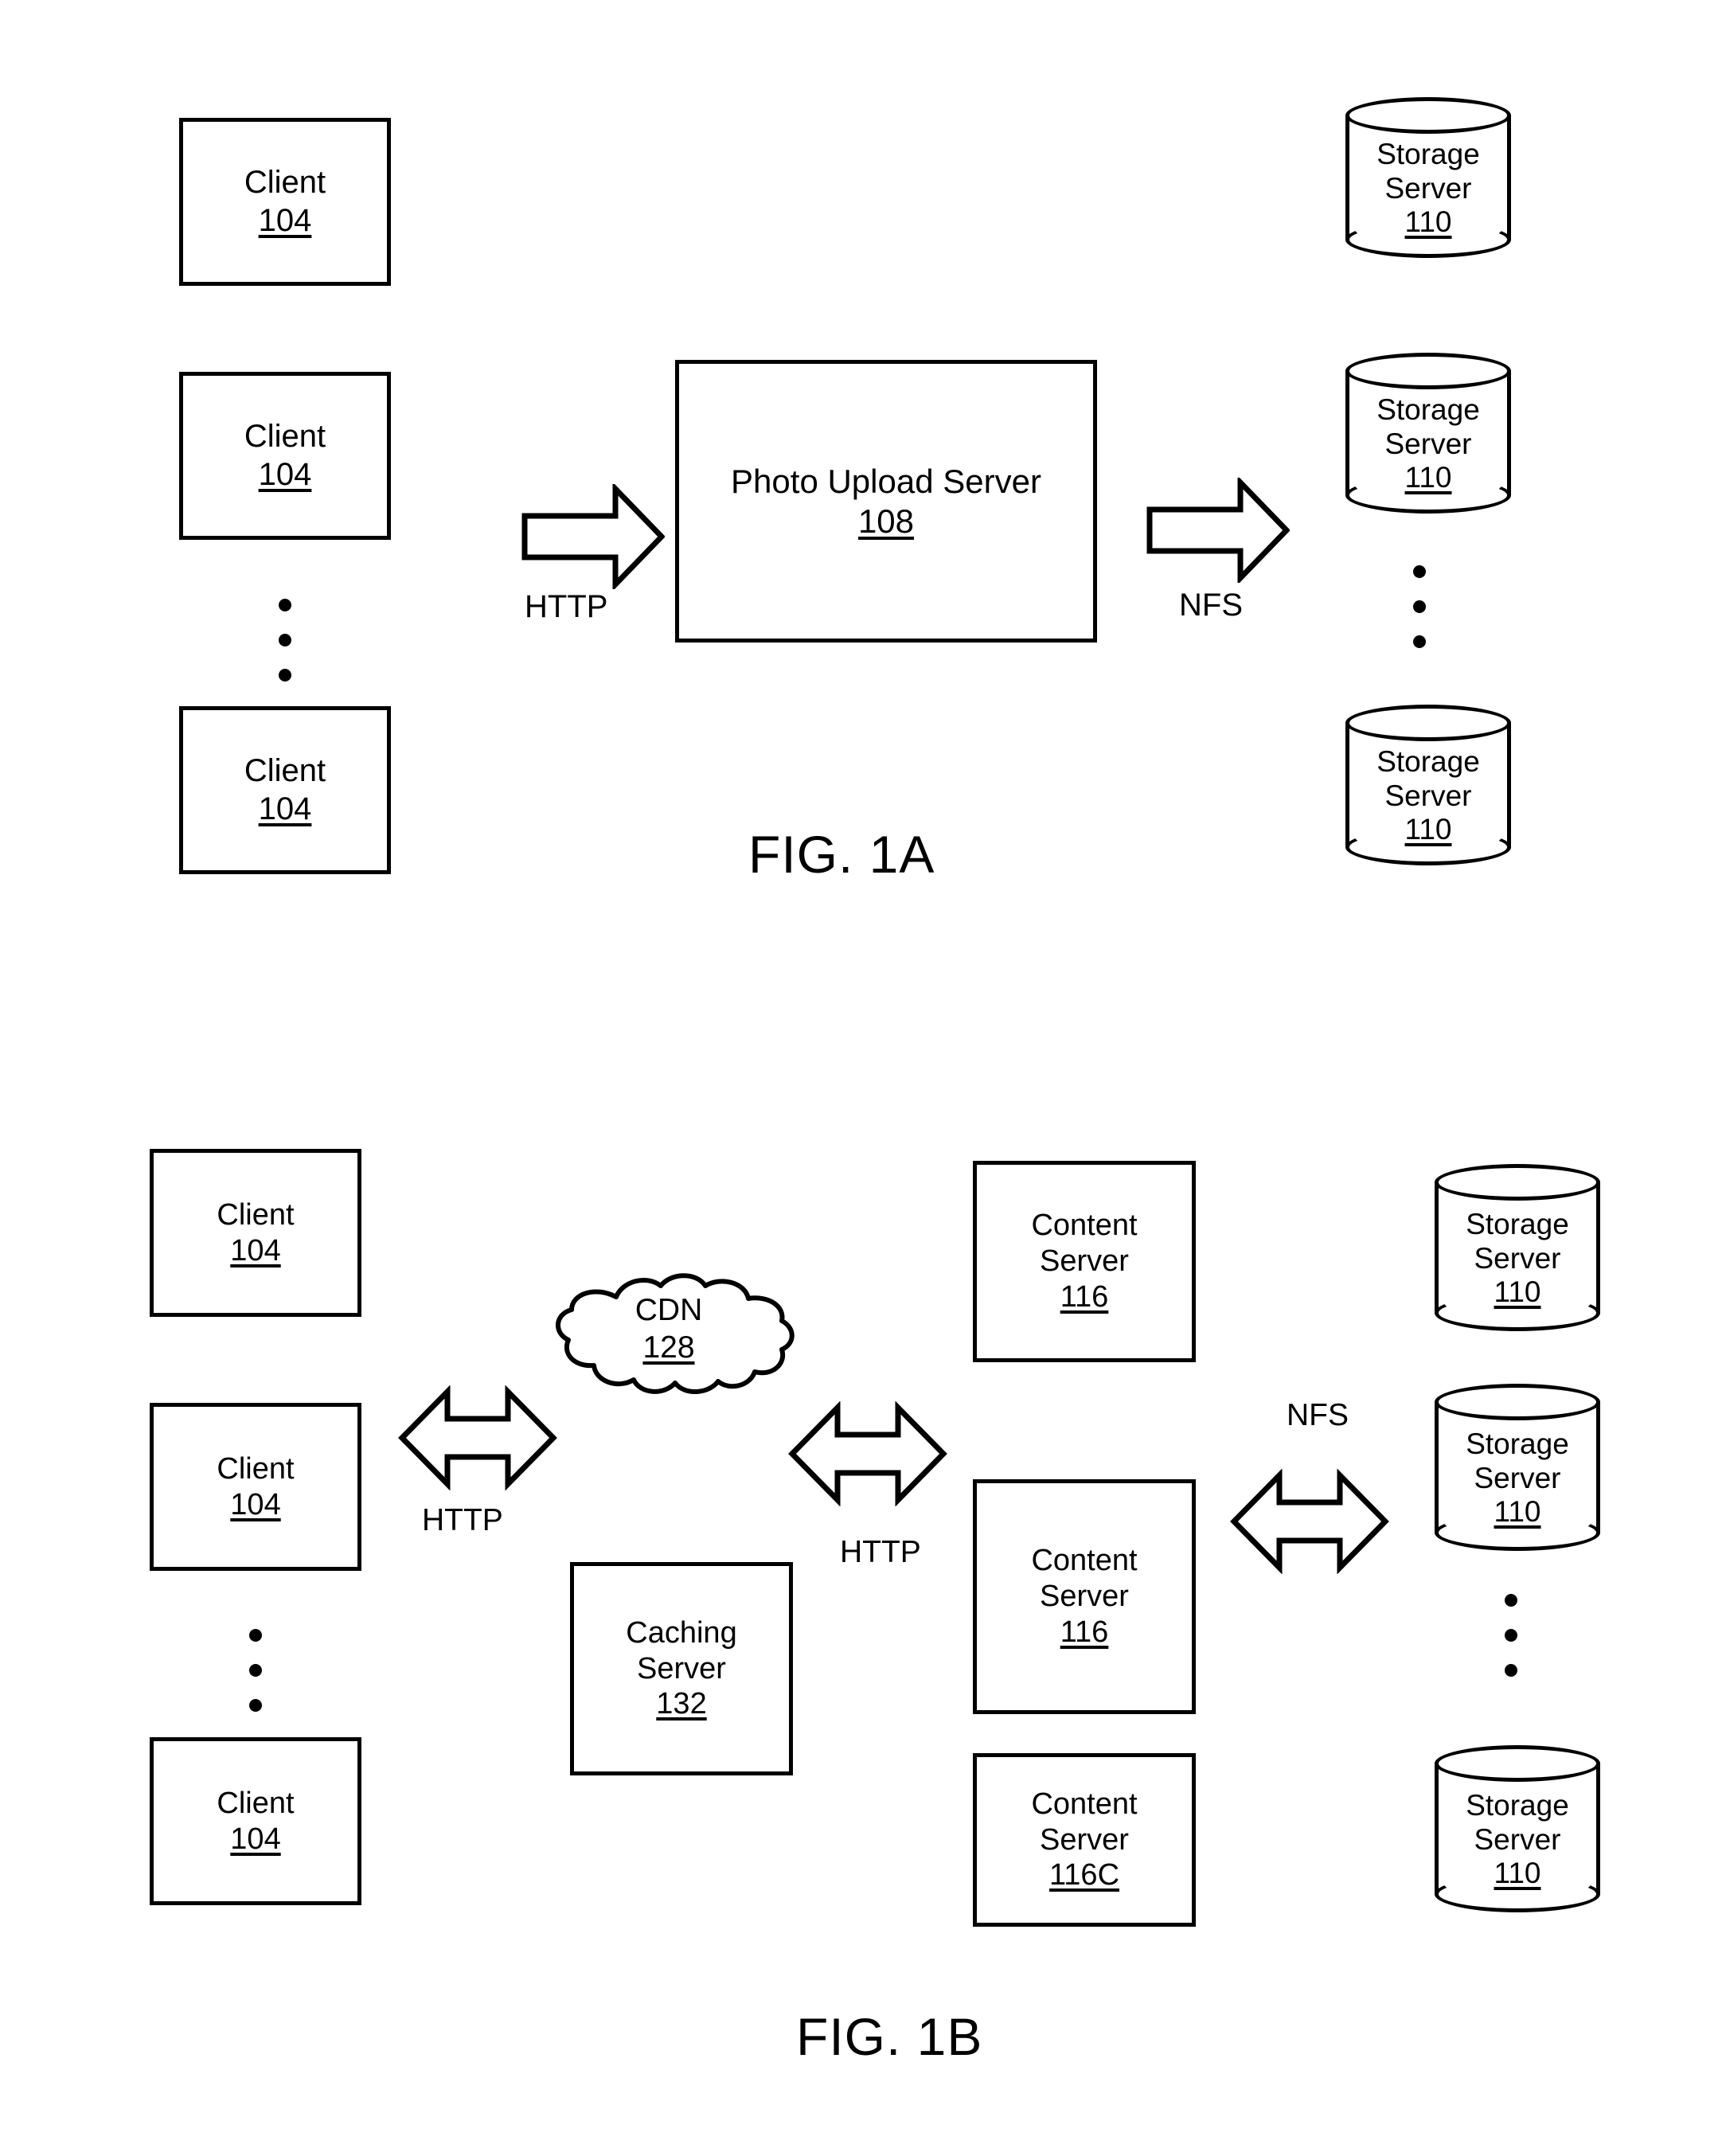 The height and width of the screenshot is (2156, 1722). What do you see at coordinates (593, 536) in the screenshot?
I see `http-arrow-1a` at bounding box center [593, 536].